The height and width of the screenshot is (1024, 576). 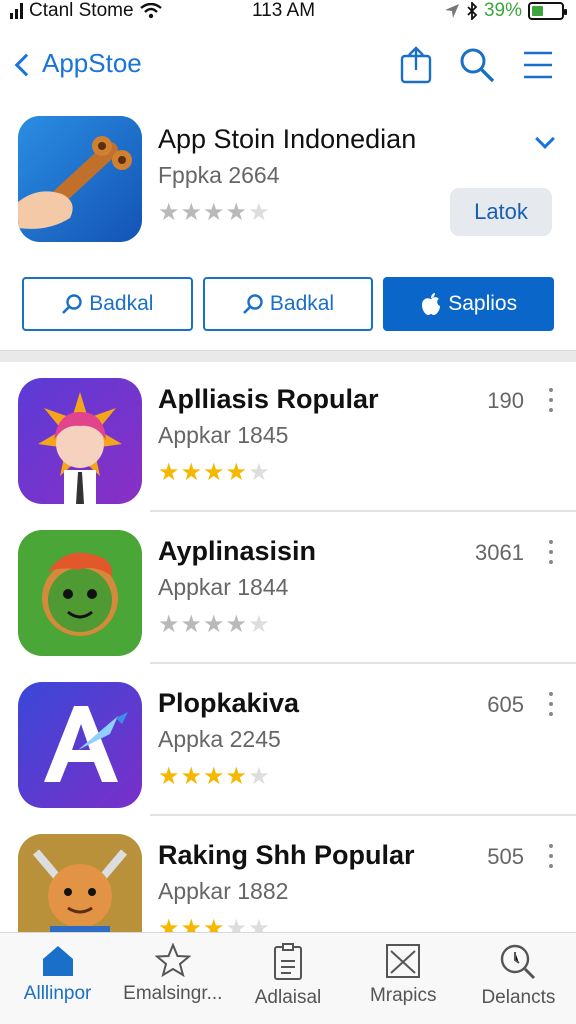 What do you see at coordinates (505, 400) in the screenshot?
I see `rating-count: 190` at bounding box center [505, 400].